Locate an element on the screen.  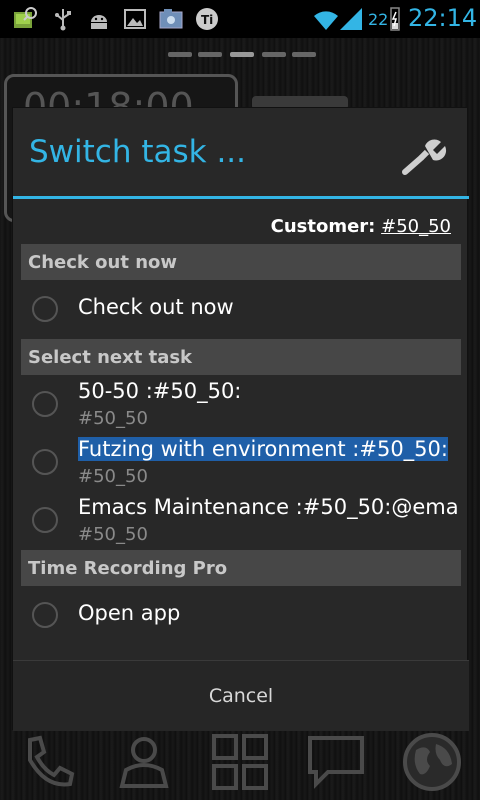
messaging-icon is located at coordinates (336, 762).